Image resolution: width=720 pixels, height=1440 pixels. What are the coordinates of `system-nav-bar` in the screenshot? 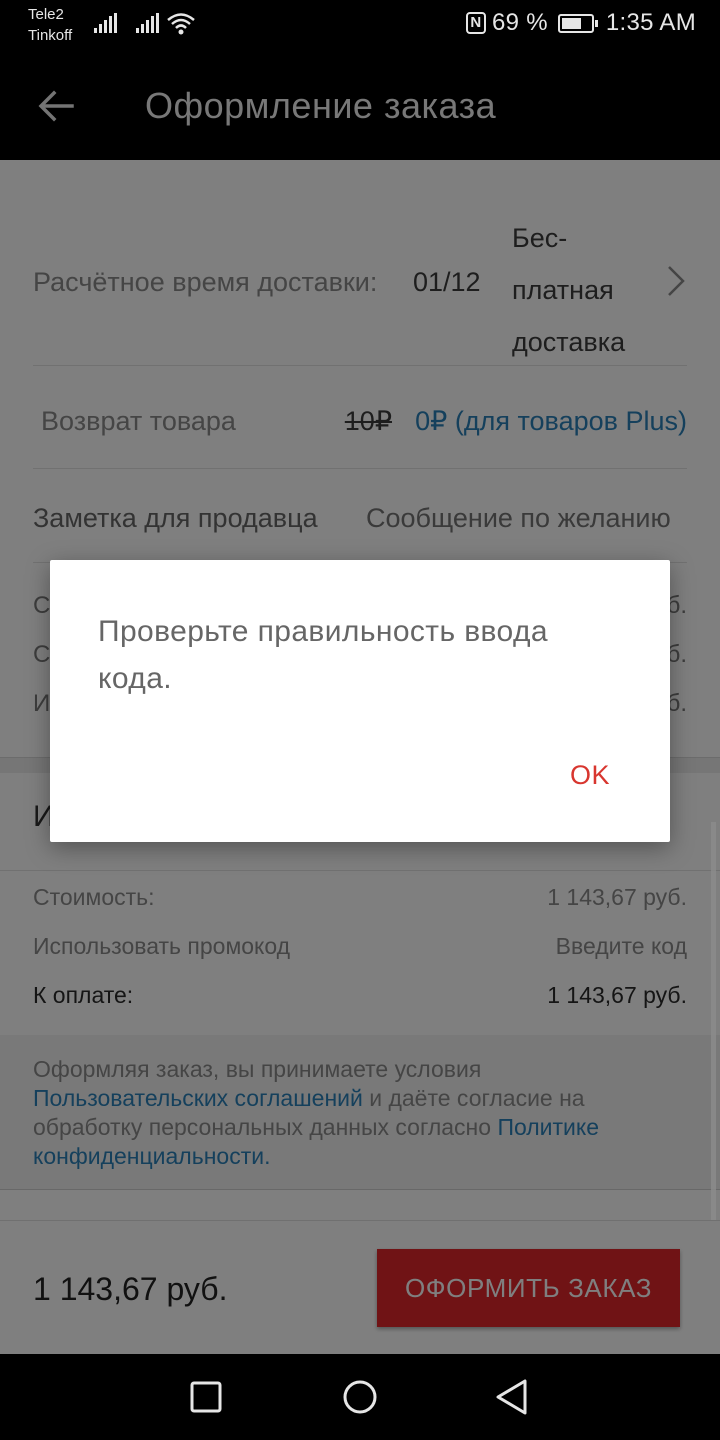 It's located at (360, 1397).